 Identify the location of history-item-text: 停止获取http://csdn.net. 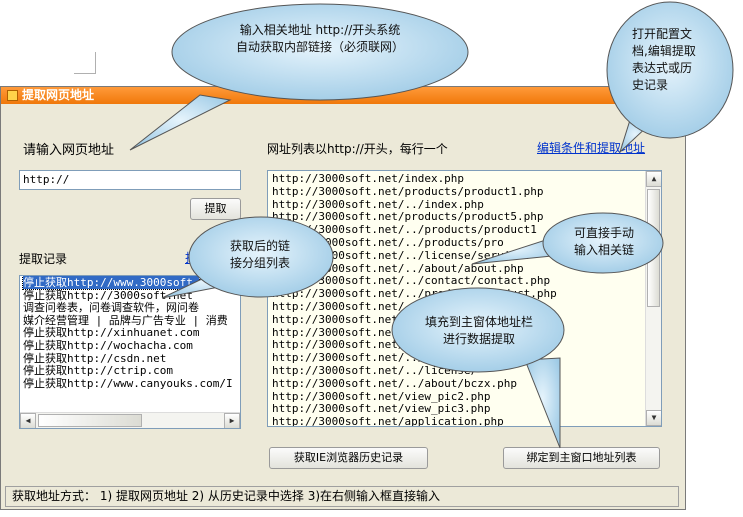
(95, 358).